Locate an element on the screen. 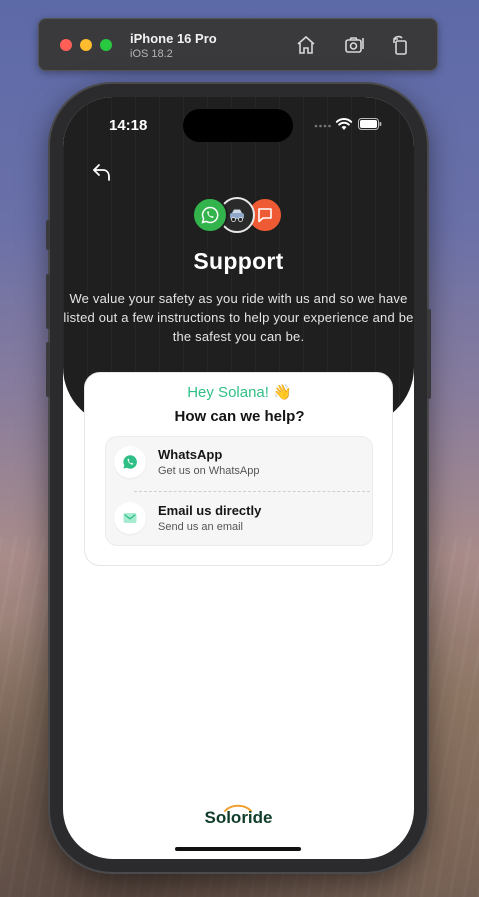 Image resolution: width=479 pixels, height=897 pixels. action-button is located at coordinates (48, 235).